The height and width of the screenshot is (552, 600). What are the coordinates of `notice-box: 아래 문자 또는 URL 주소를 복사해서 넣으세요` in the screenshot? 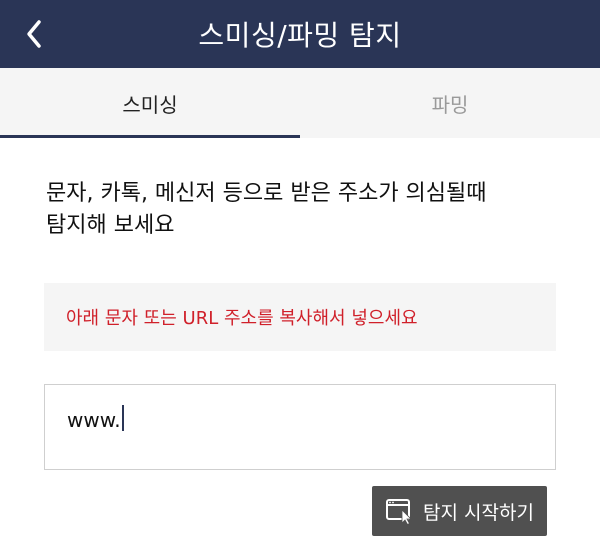 It's located at (300, 317).